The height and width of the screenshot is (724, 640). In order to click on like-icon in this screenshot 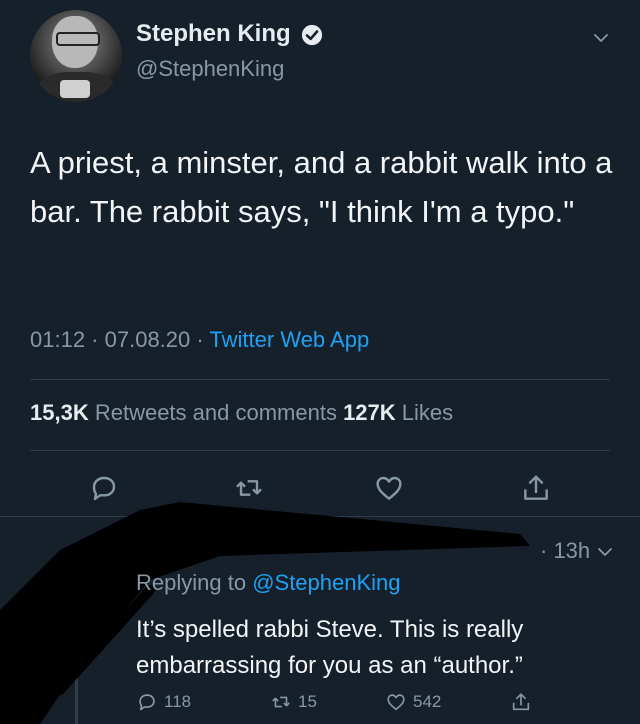, I will do `click(396, 702)`.